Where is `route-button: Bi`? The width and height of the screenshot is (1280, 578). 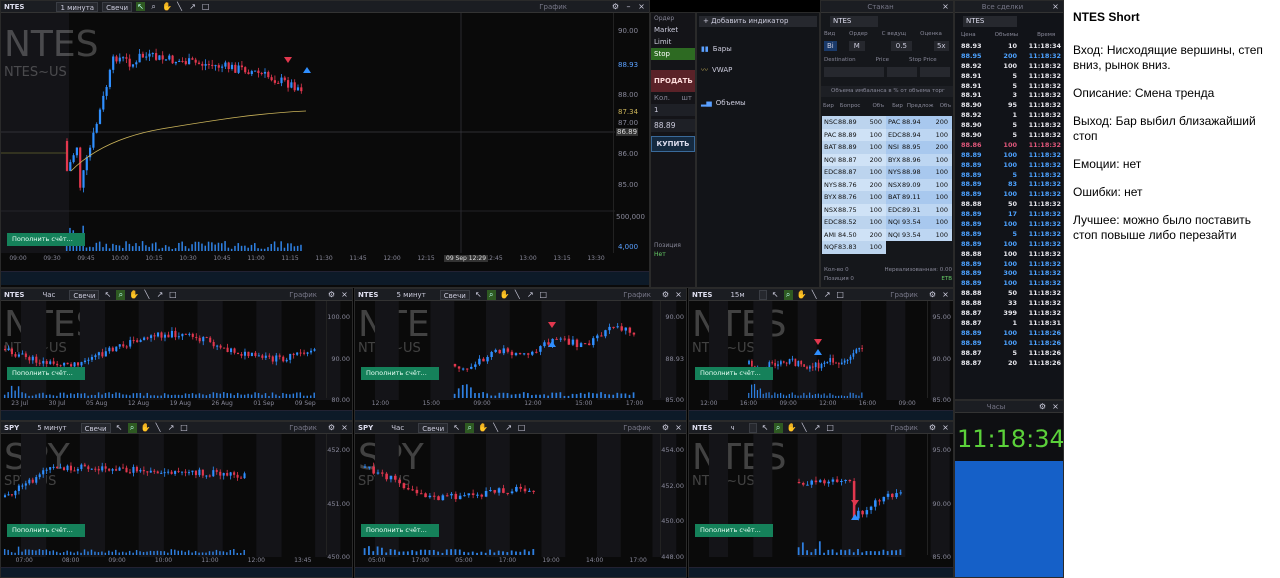
route-button: Bi is located at coordinates (830, 46).